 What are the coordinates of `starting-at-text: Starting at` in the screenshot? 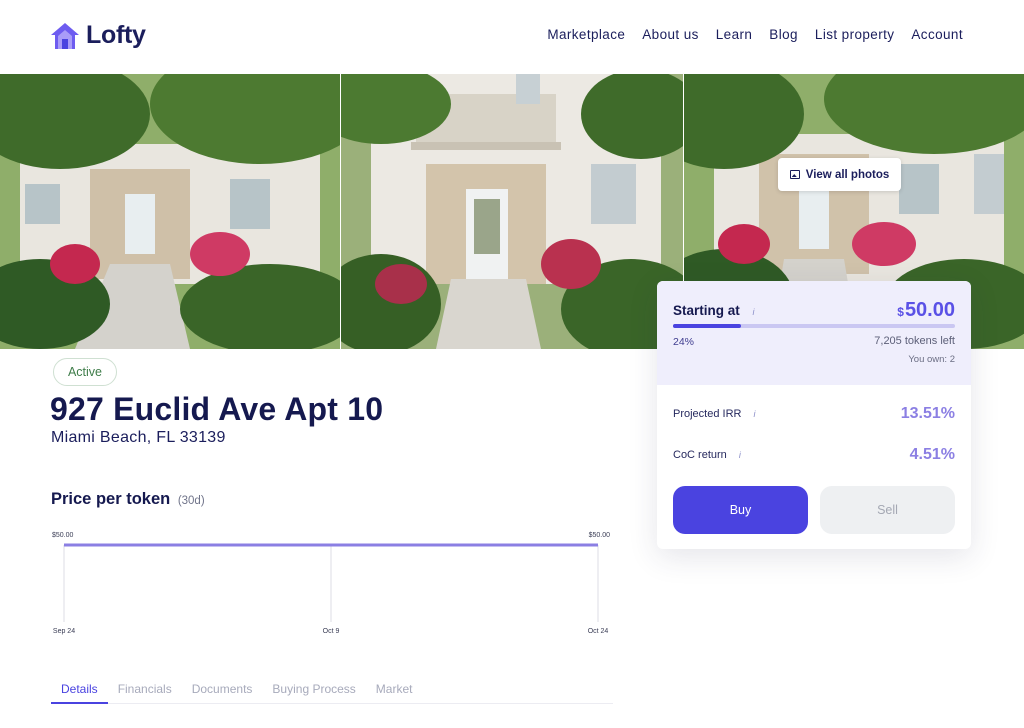 It's located at (706, 310).